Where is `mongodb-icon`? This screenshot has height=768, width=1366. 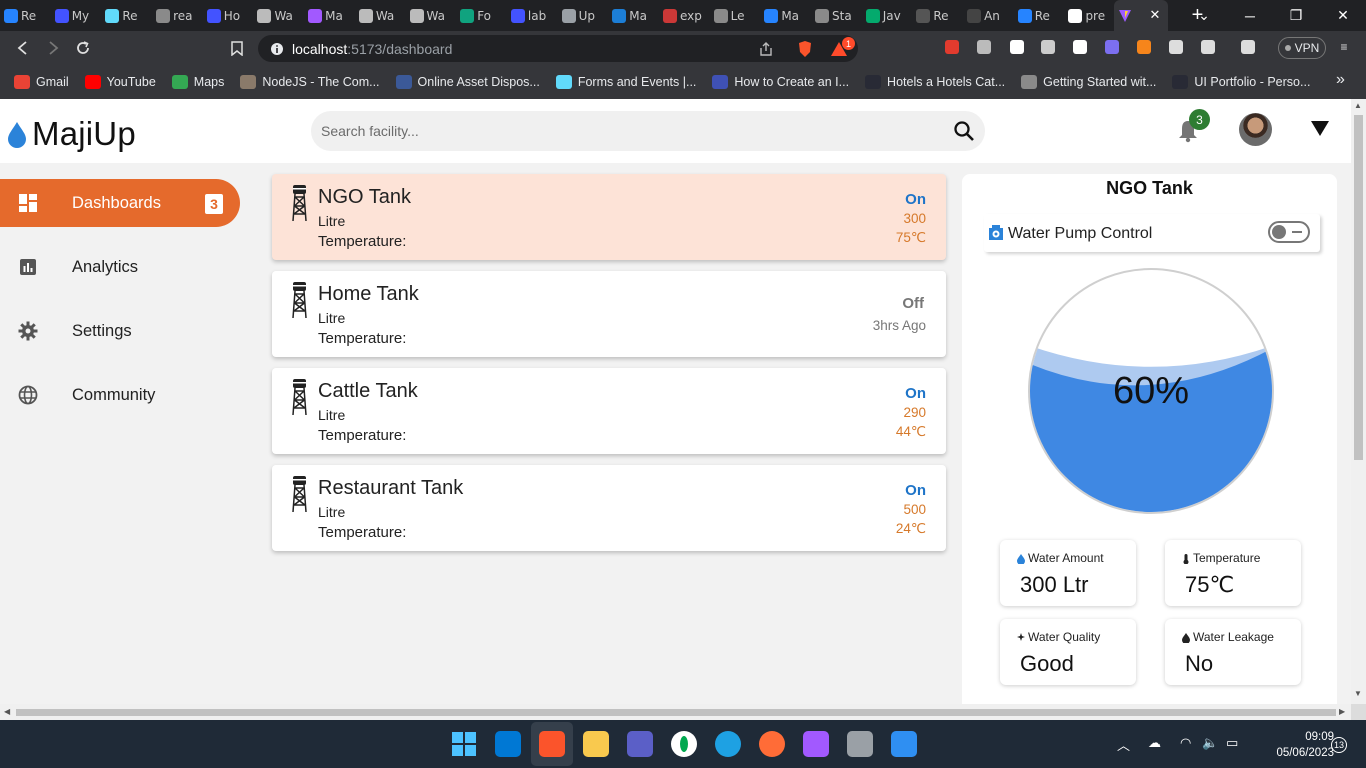
mongodb-icon is located at coordinates (684, 744).